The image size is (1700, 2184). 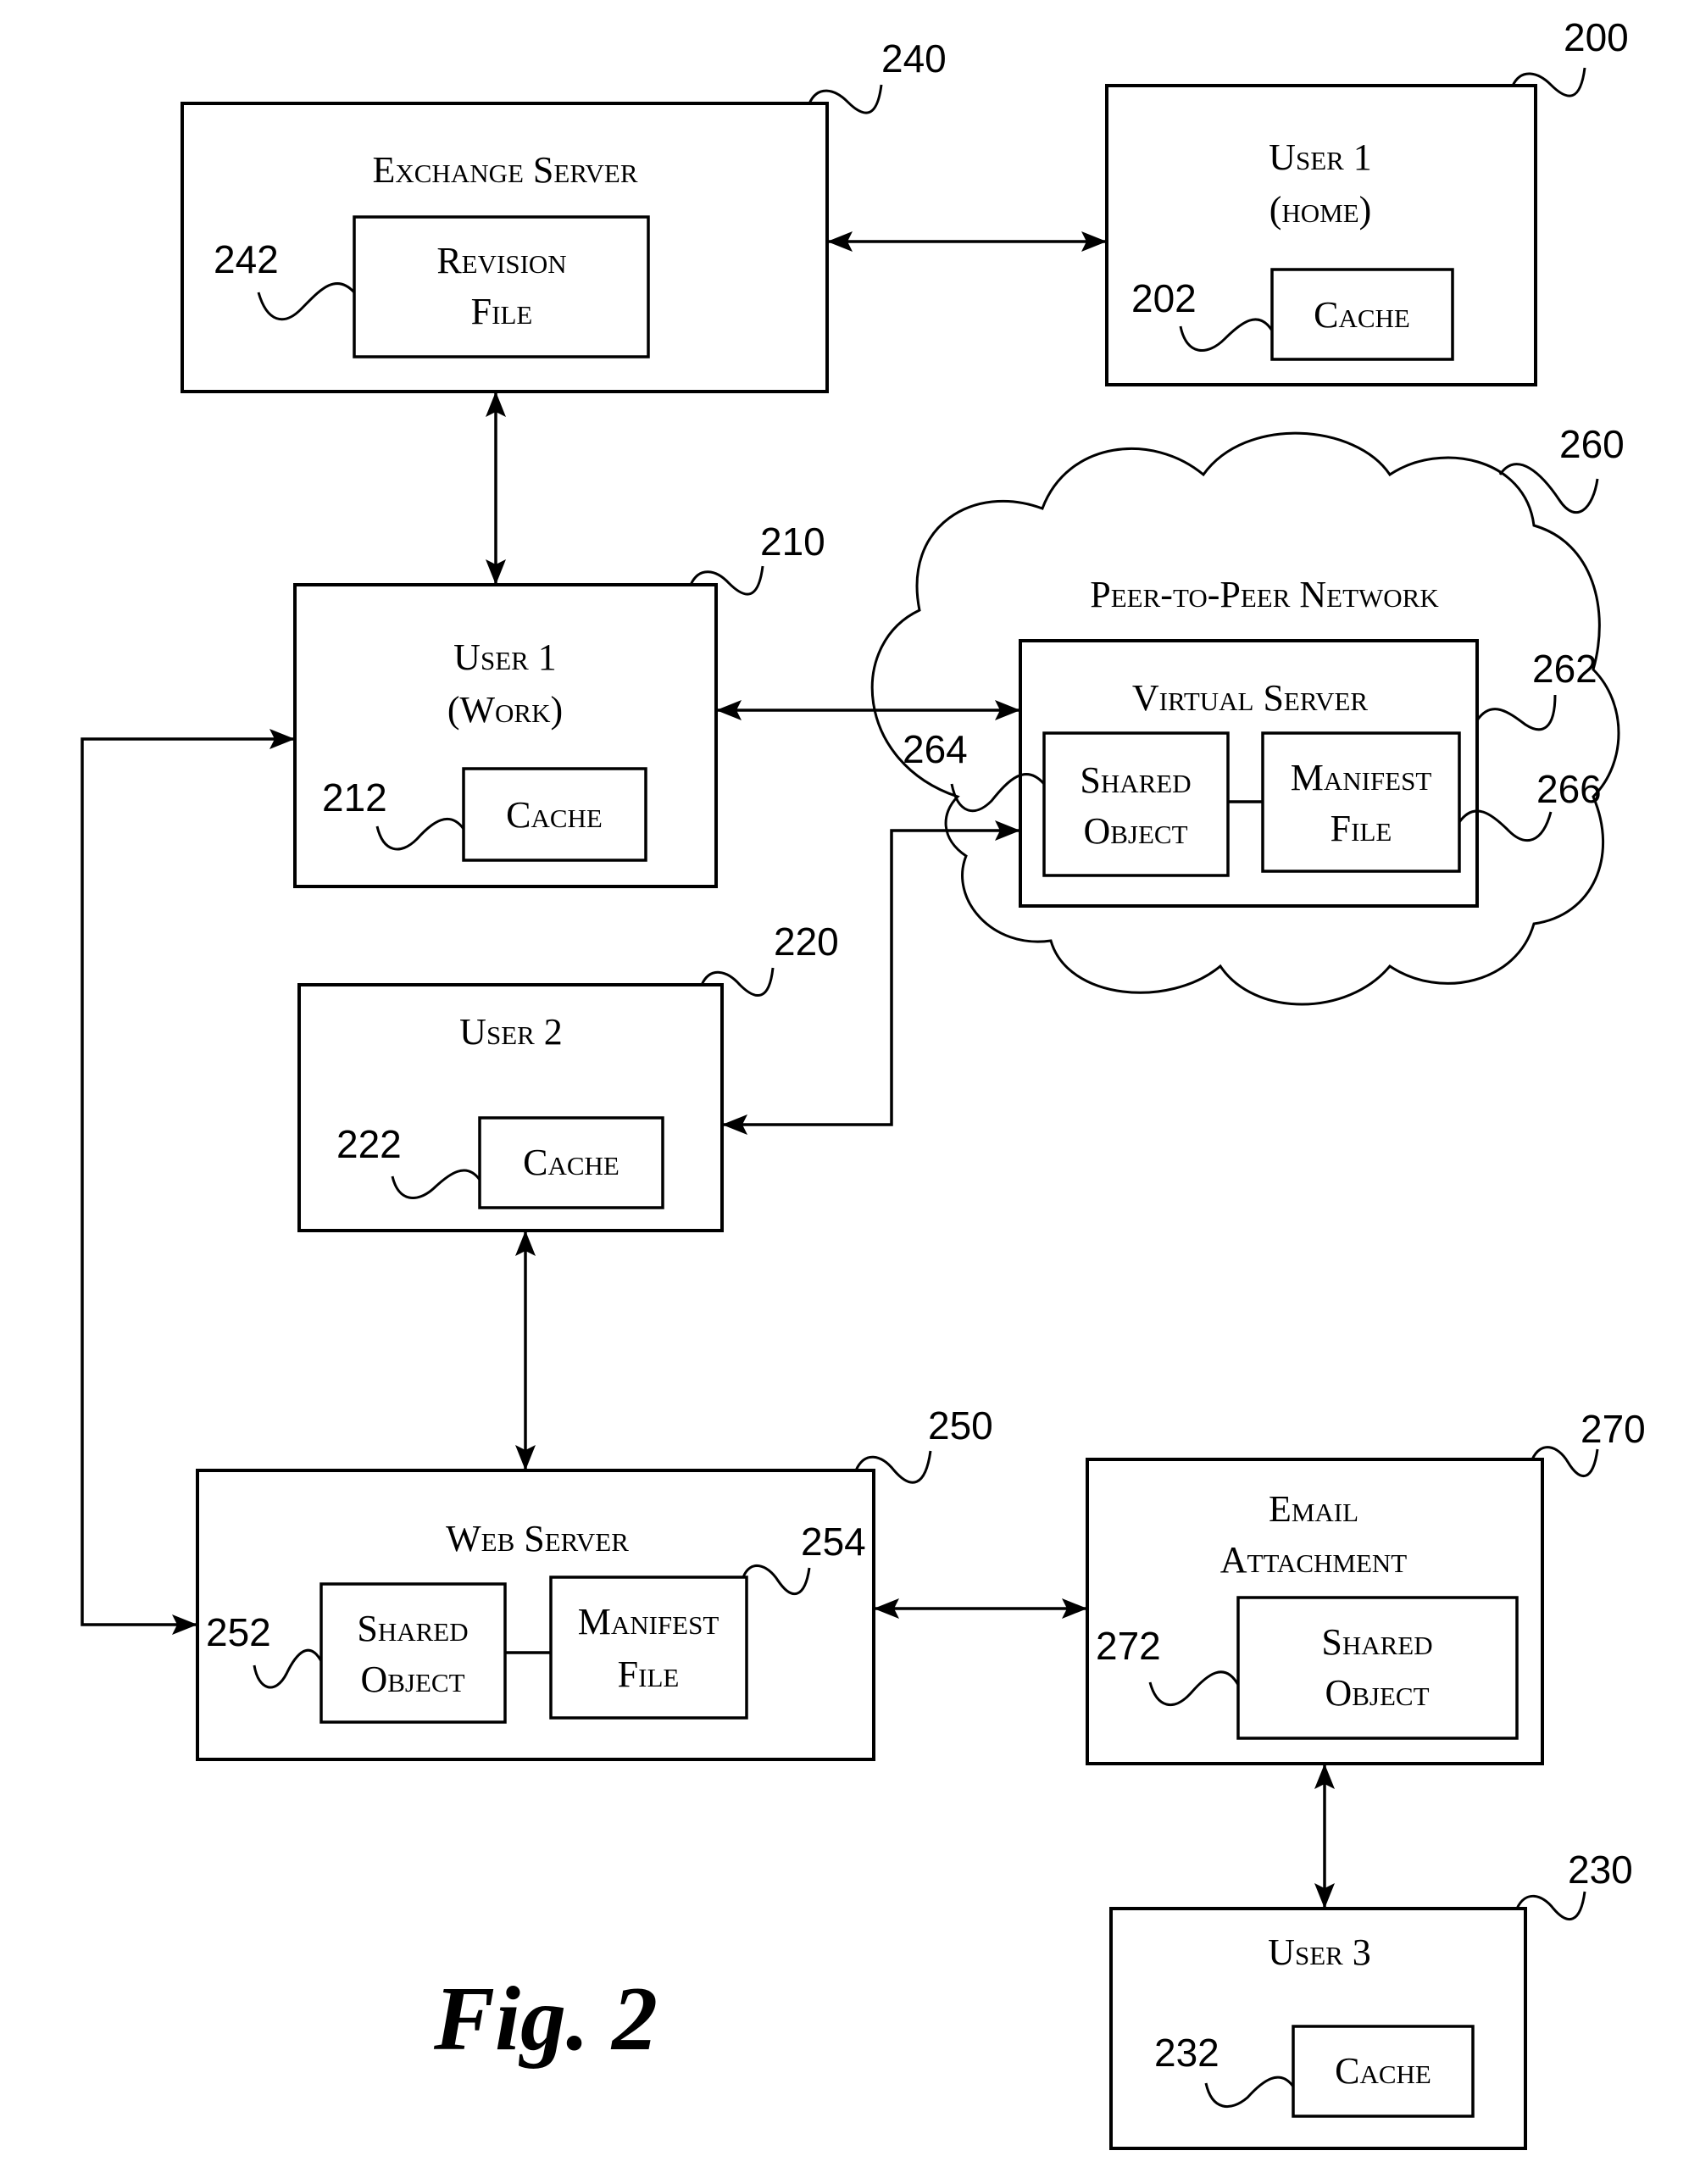 What do you see at coordinates (412, 1629) in the screenshot?
I see `shared-object-252-line1: Shared` at bounding box center [412, 1629].